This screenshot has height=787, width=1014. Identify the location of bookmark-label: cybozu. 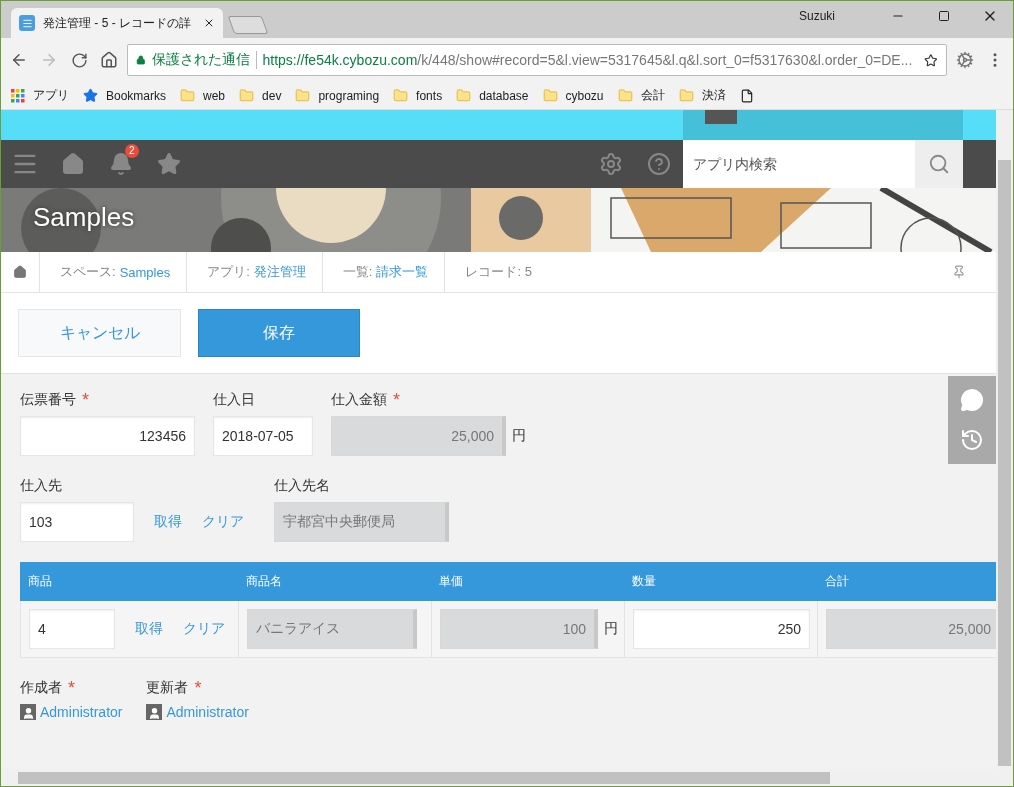
(584, 95).